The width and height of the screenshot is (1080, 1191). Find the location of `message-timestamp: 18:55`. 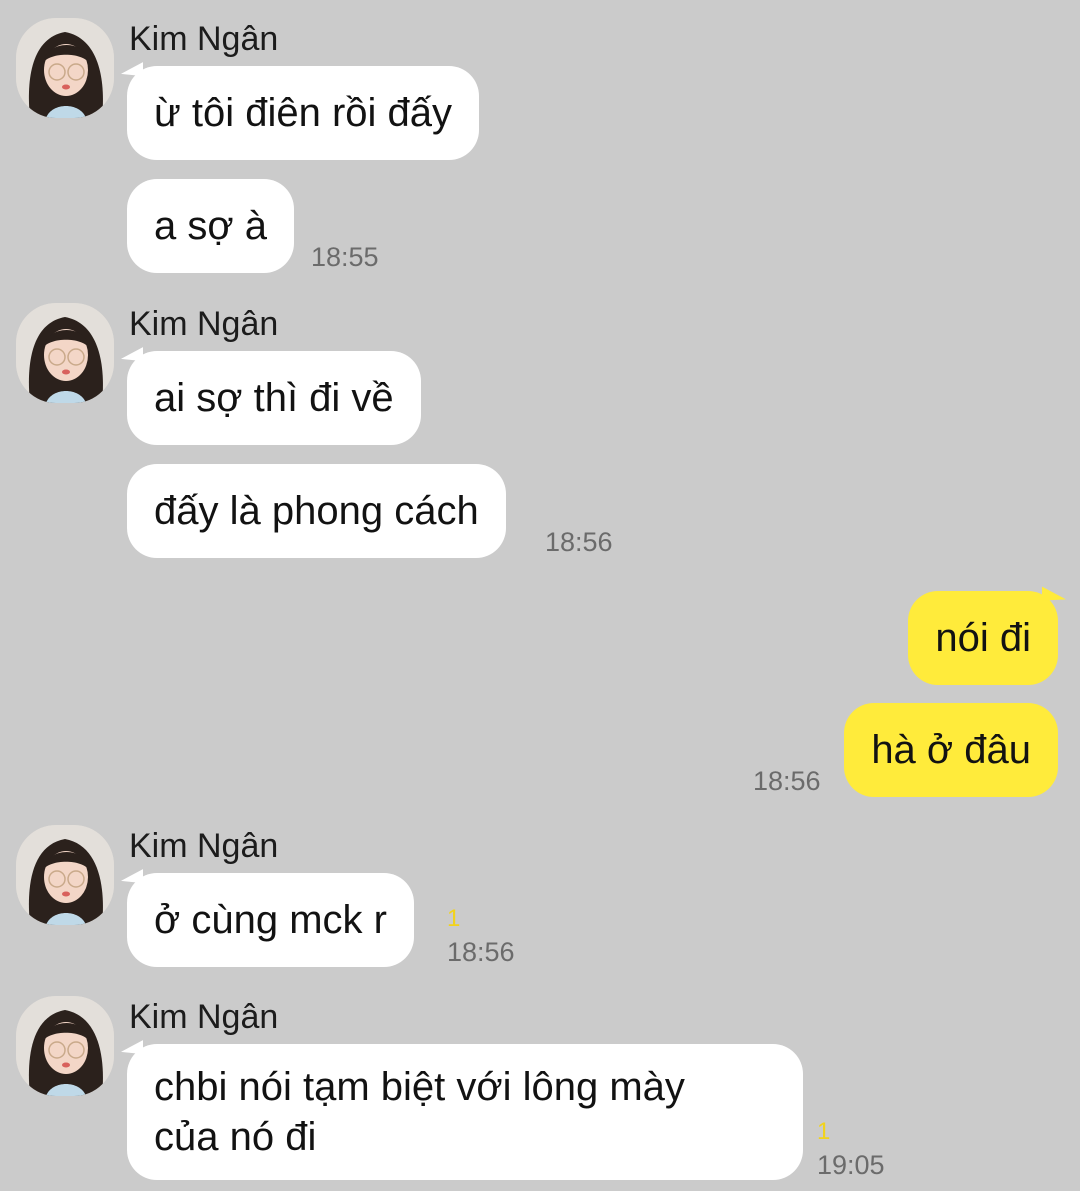

message-timestamp: 18:55 is located at coordinates (345, 257).